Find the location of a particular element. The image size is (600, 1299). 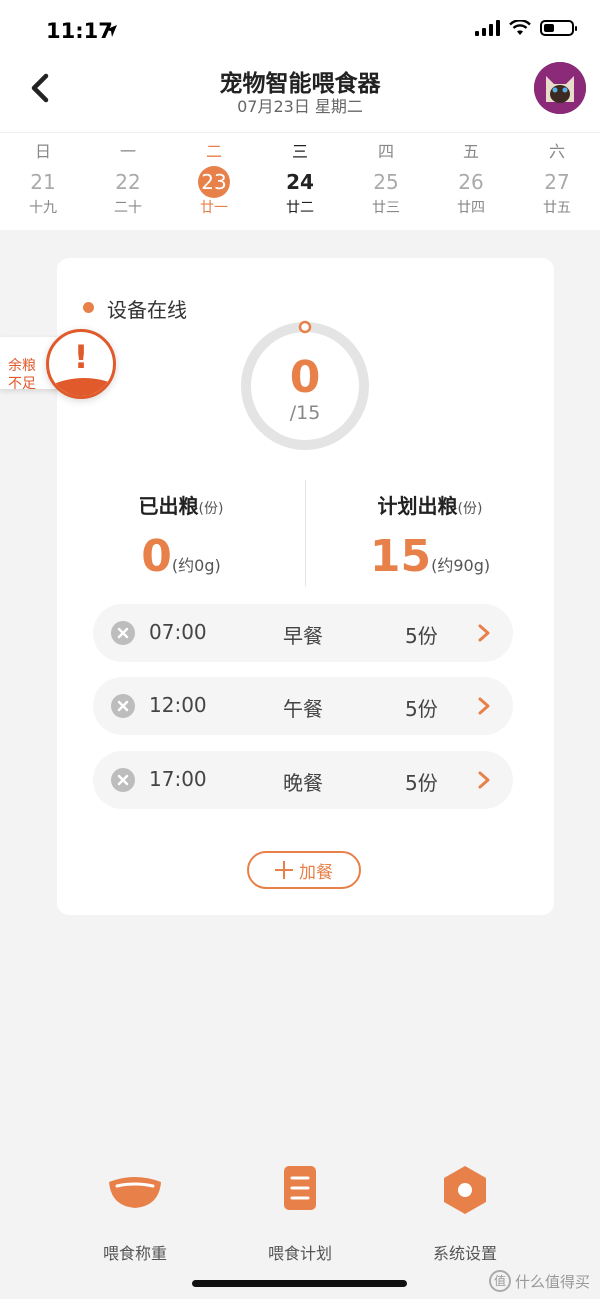

calendar-day: 五 26 廿四 is located at coordinates (471, 179).